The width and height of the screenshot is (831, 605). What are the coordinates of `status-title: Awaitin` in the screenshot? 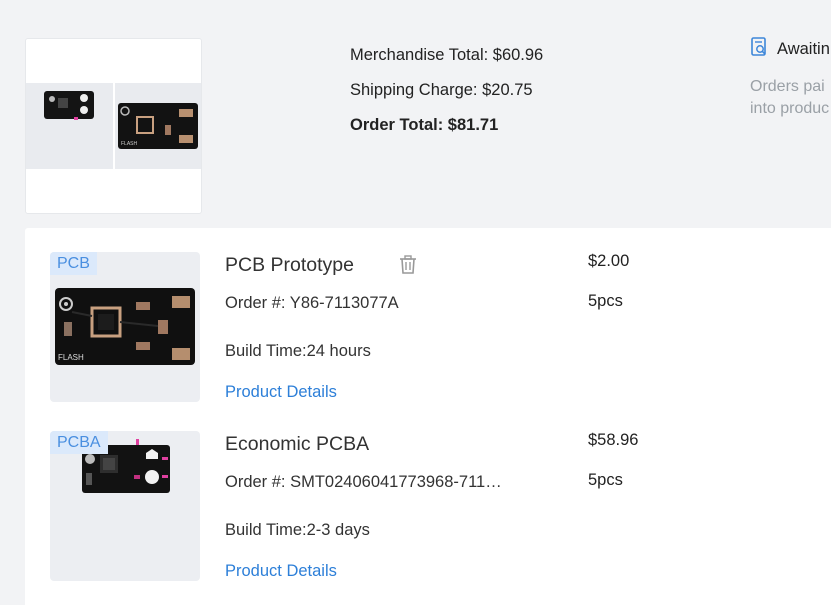 It's located at (803, 48).